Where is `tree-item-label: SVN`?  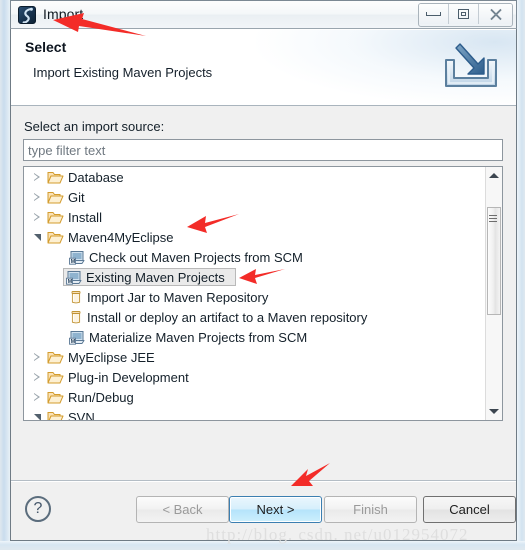
tree-item-label: SVN is located at coordinates (81, 415).